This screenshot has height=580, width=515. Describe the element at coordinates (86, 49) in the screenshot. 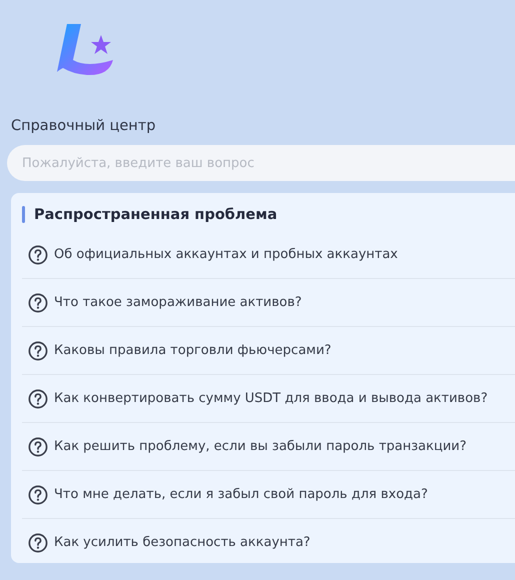

I see `logo-icon` at that location.